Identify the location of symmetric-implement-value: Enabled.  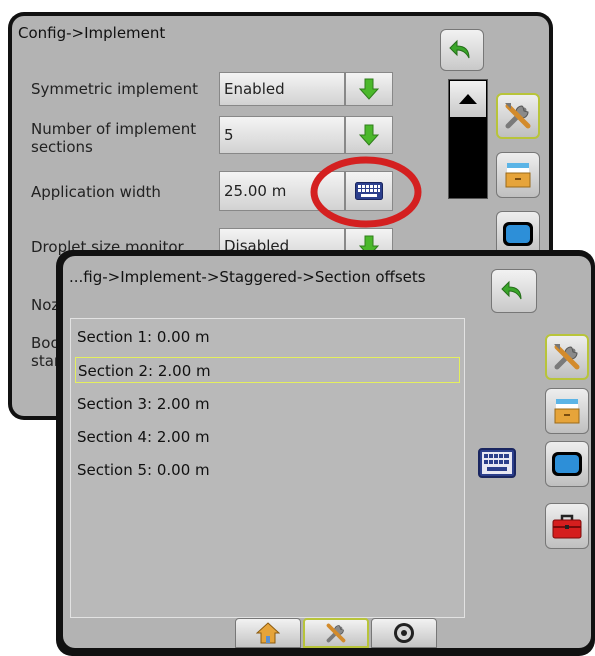
(282, 89).